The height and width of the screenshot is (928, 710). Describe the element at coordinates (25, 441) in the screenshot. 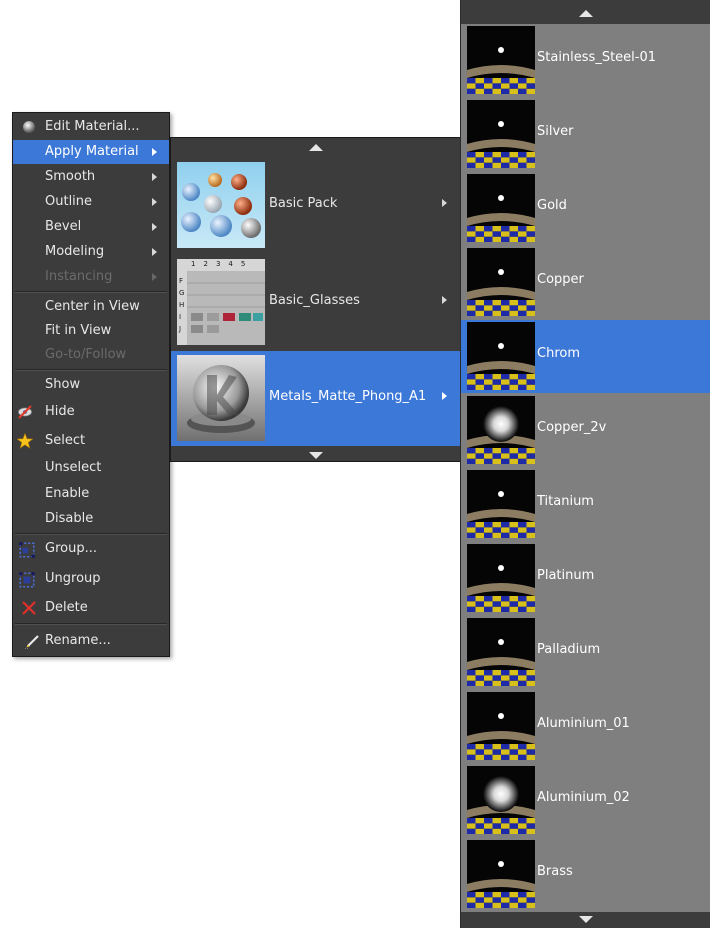

I see `select-star-icon` at that location.